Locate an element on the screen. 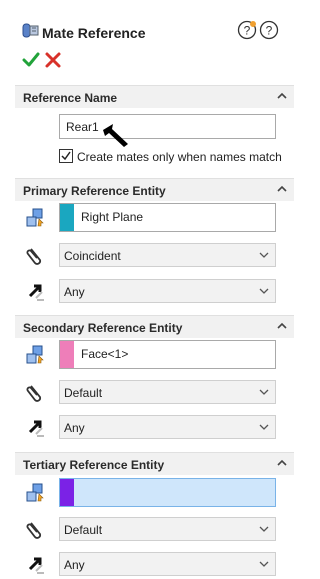 This screenshot has width=320, height=579. mouse-cursor-icon is located at coordinates (115, 135).